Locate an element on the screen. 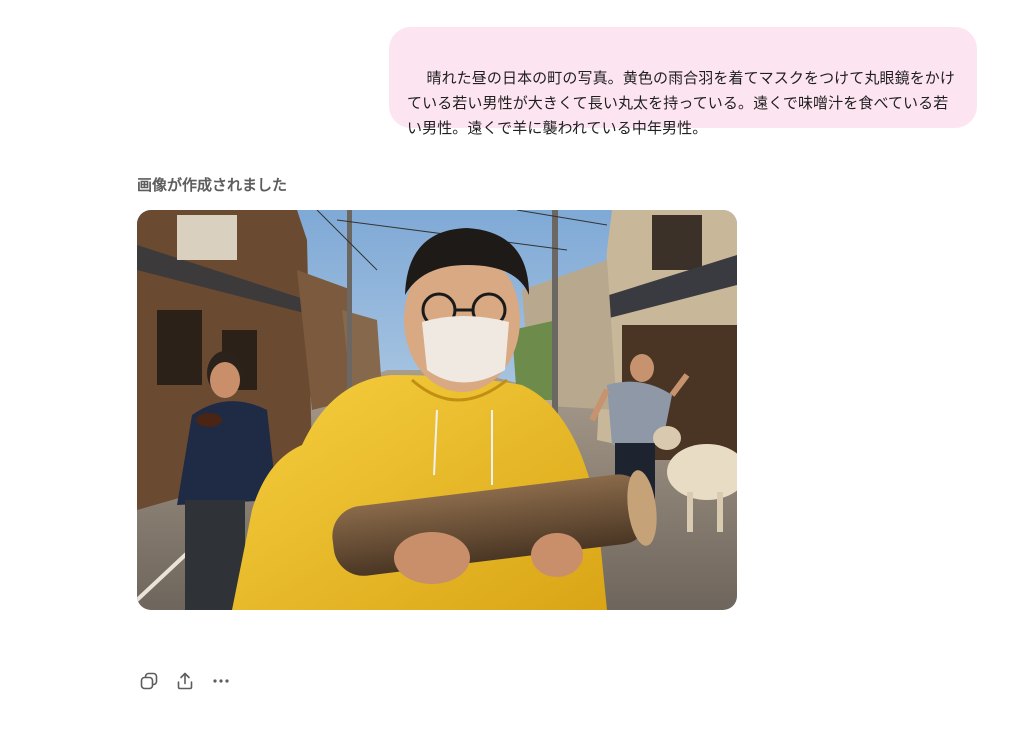  share-button is located at coordinates (185, 681).